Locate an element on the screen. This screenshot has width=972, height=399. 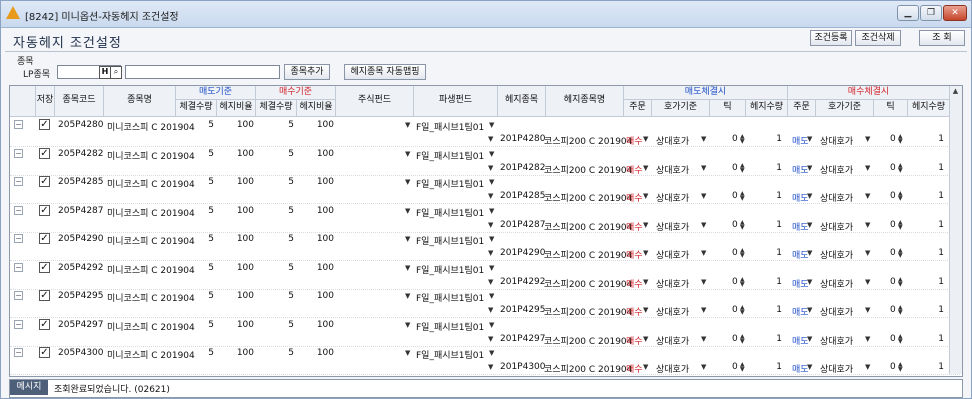
minimize-button: ▁ is located at coordinates (908, 13).